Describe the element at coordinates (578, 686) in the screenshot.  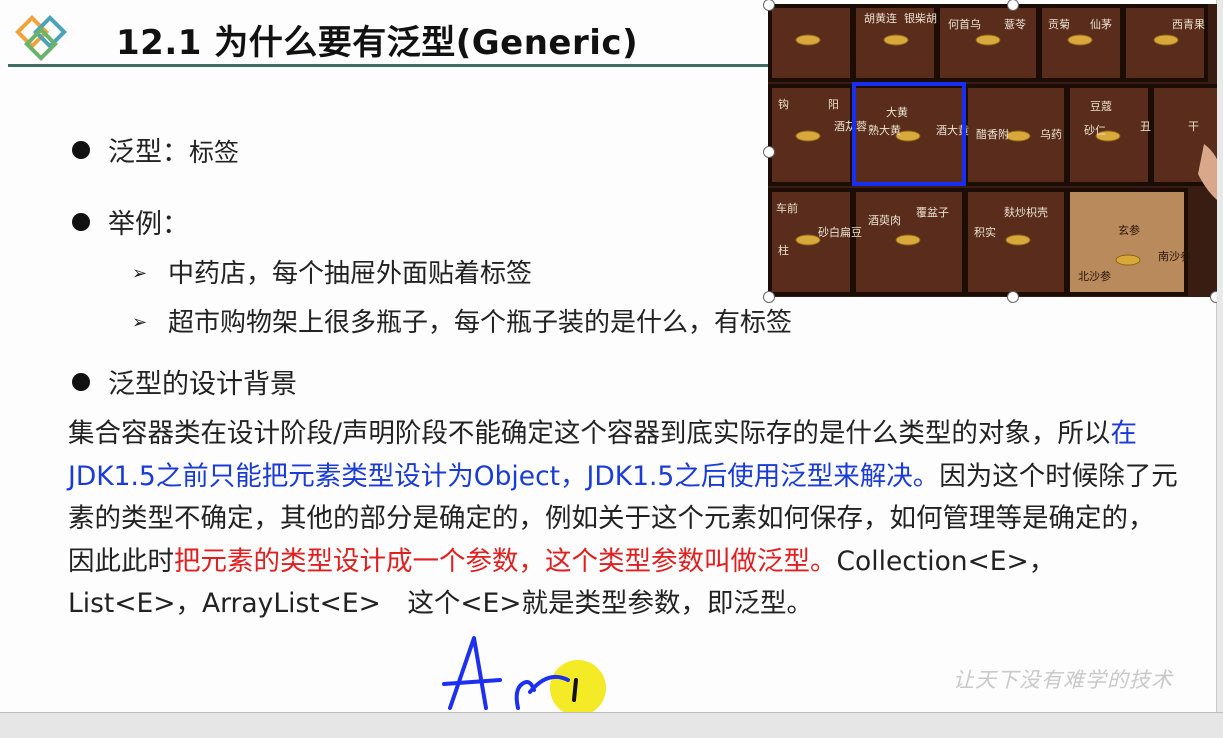
I see `pointer-highlight` at that location.